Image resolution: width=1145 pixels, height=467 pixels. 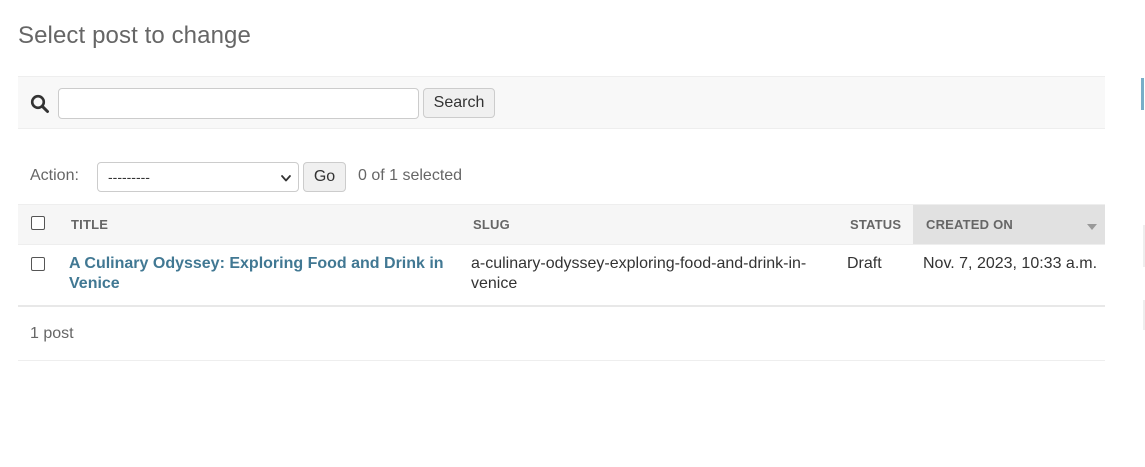 I want to click on page-title: Select post to change, so click(x=134, y=35).